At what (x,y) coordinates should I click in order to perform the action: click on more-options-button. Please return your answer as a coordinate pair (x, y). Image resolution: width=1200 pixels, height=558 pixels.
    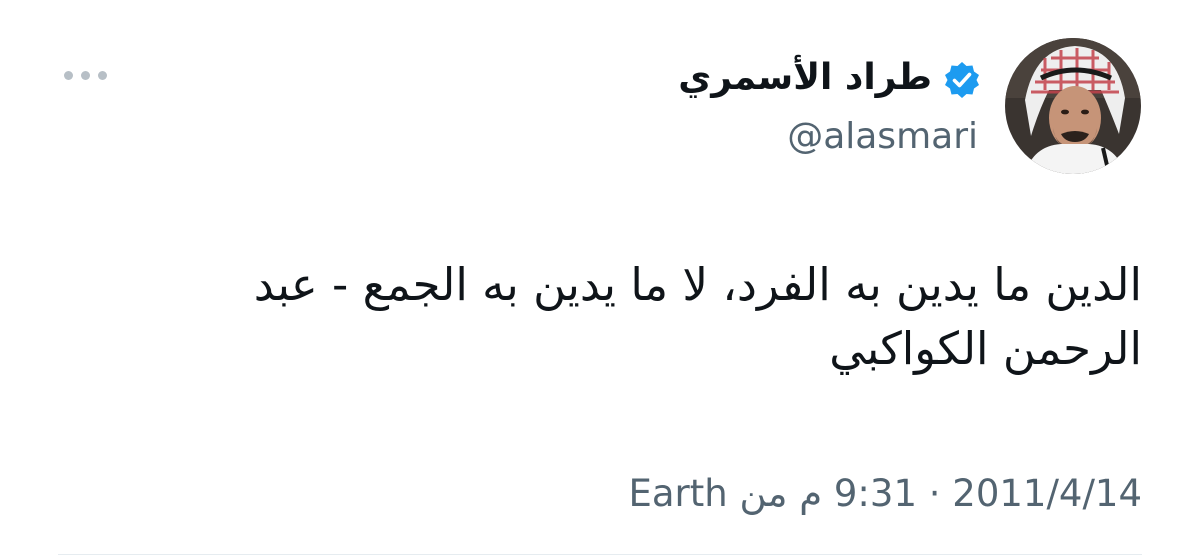
    Looking at the image, I should click on (85, 75).